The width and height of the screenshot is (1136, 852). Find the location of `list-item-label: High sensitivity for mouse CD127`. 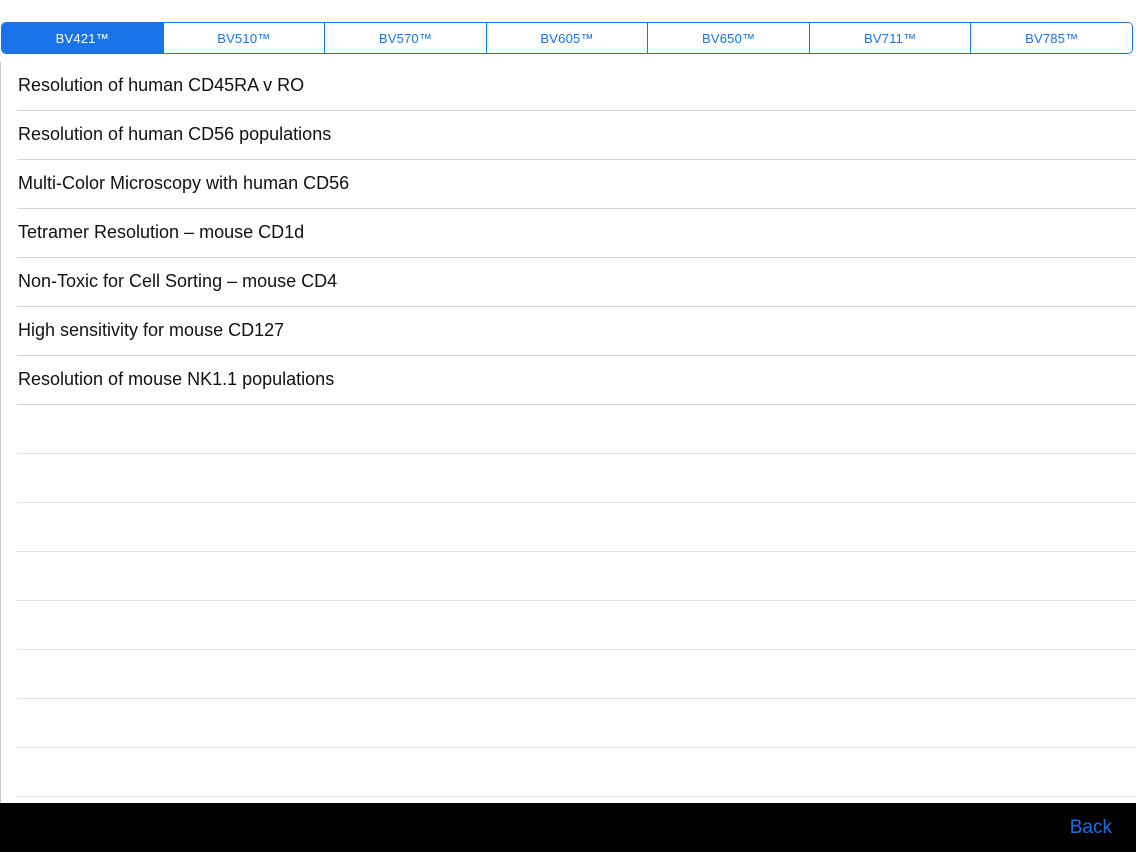

list-item-label: High sensitivity for mouse CD127 is located at coordinates (151, 329).